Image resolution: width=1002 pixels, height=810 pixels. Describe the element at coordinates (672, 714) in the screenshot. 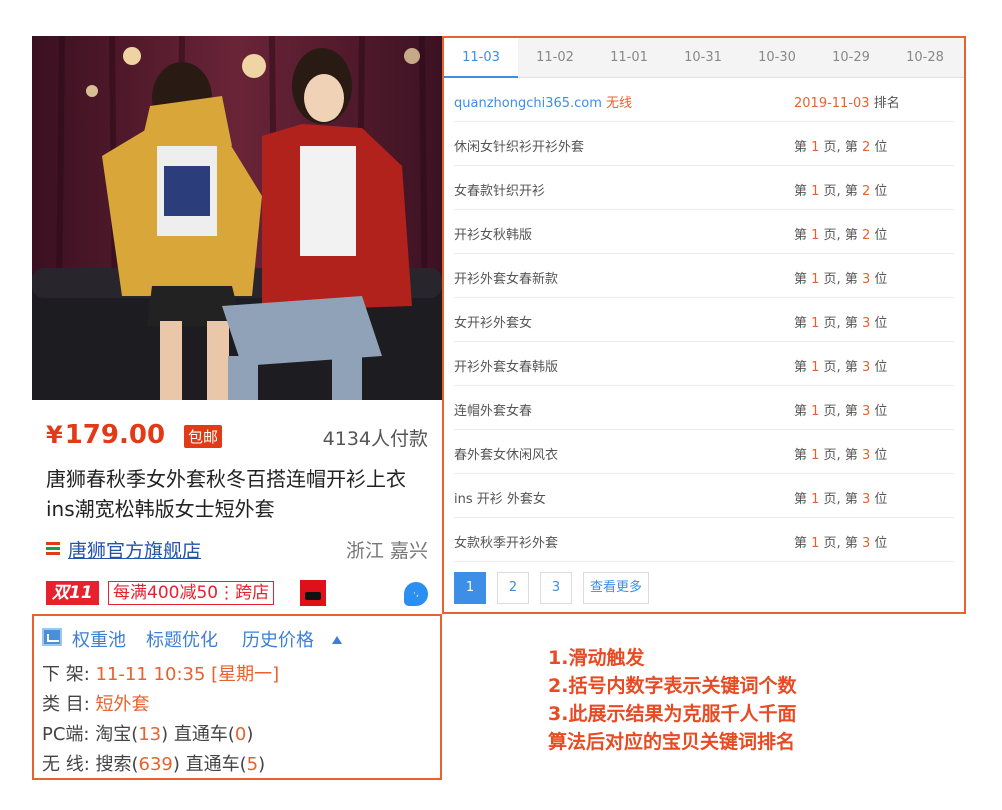

I see `note-3: 3.此展示结果为克服千人千面` at that location.